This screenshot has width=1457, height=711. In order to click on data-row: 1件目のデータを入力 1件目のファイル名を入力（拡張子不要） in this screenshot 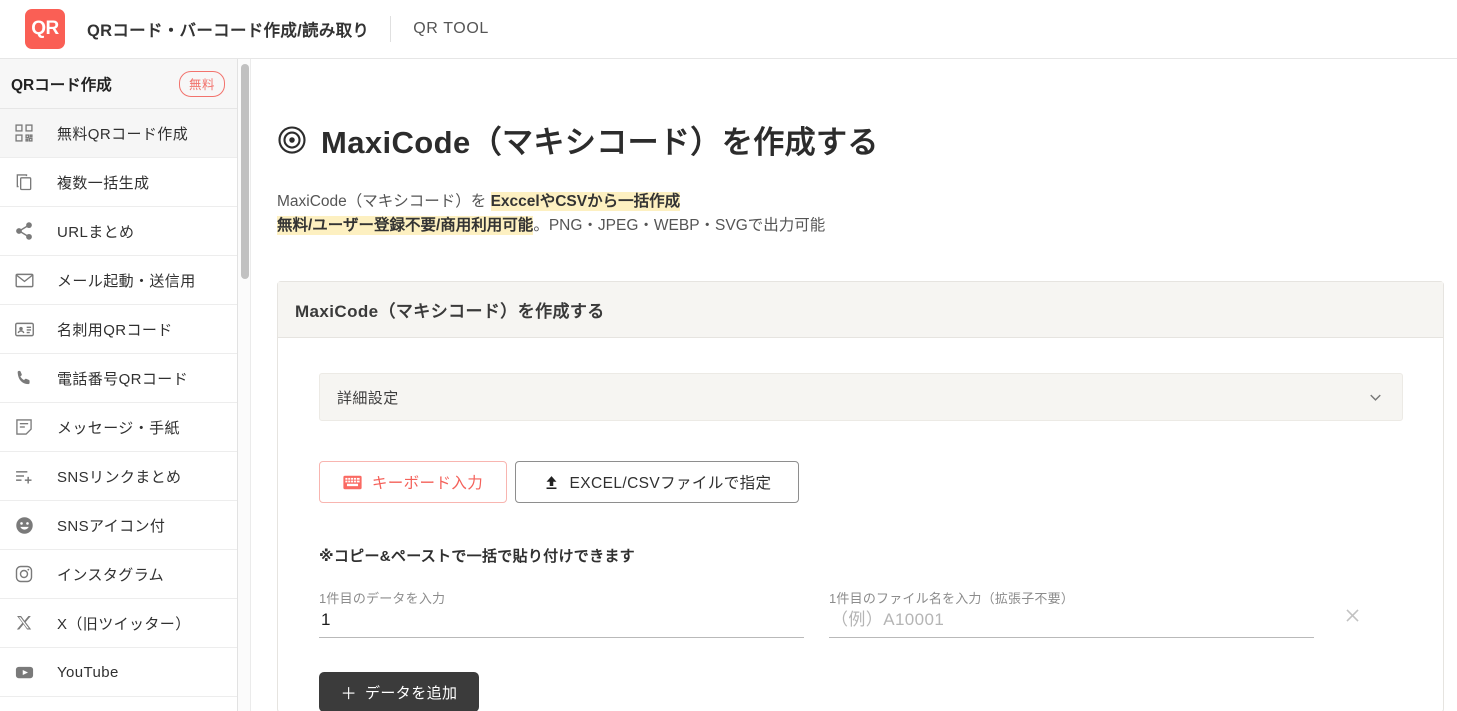, I will do `click(861, 613)`.